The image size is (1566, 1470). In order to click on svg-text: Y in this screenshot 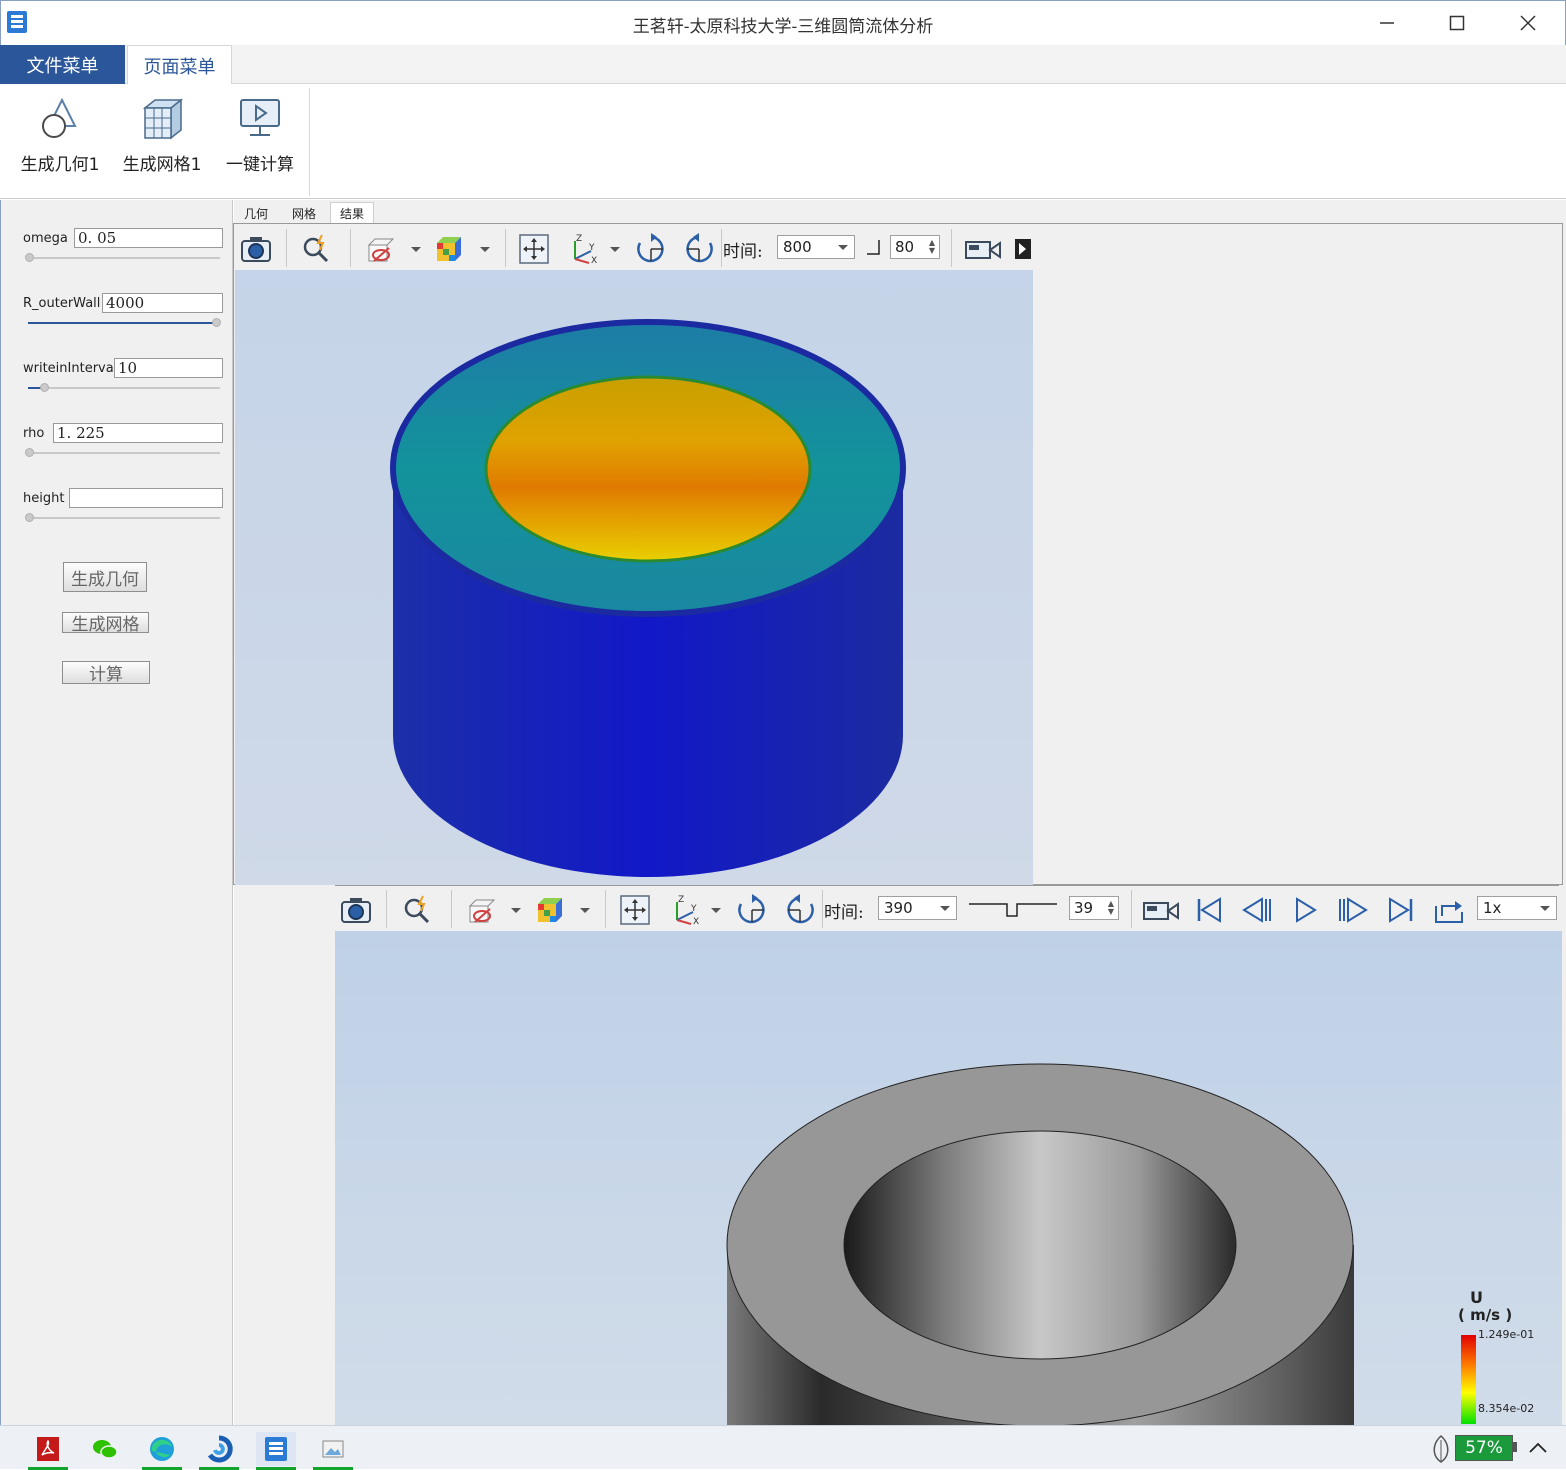, I will do `click(693, 909)`.